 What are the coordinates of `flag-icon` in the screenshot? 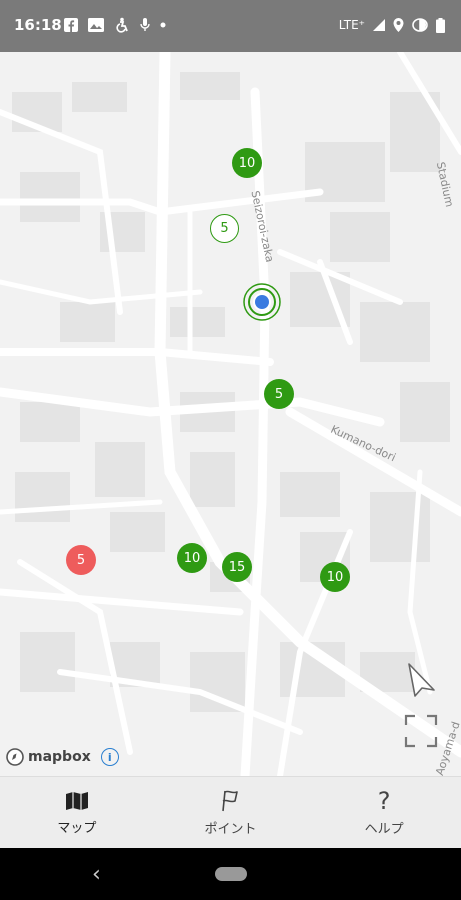 It's located at (229, 800).